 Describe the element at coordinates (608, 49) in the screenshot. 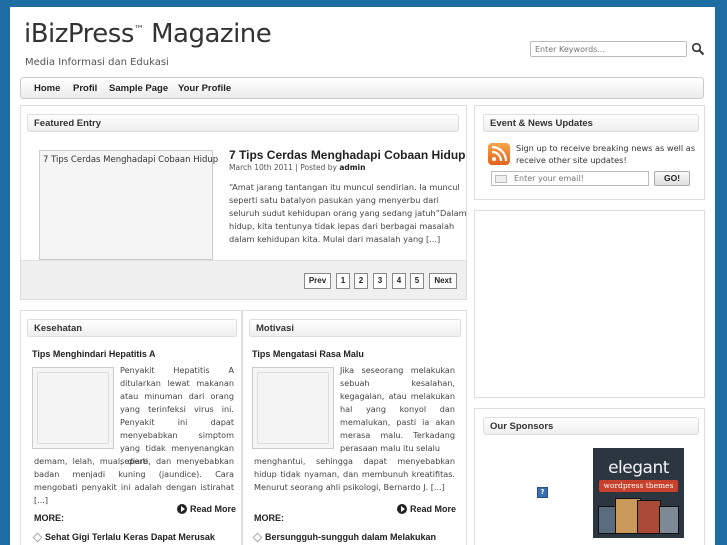

I see `search-input` at that location.